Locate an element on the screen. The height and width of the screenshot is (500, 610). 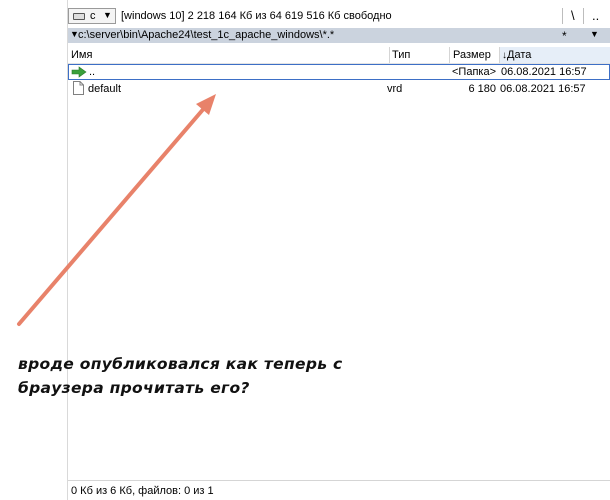
status-bar: 0 Кб из 6 Кб, файлов: 0 из 1 is located at coordinates (339, 489).